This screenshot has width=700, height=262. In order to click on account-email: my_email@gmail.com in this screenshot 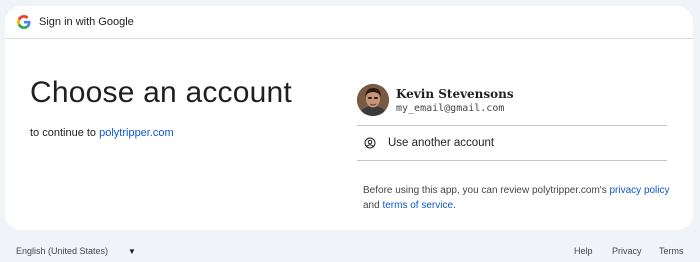, I will do `click(450, 108)`.